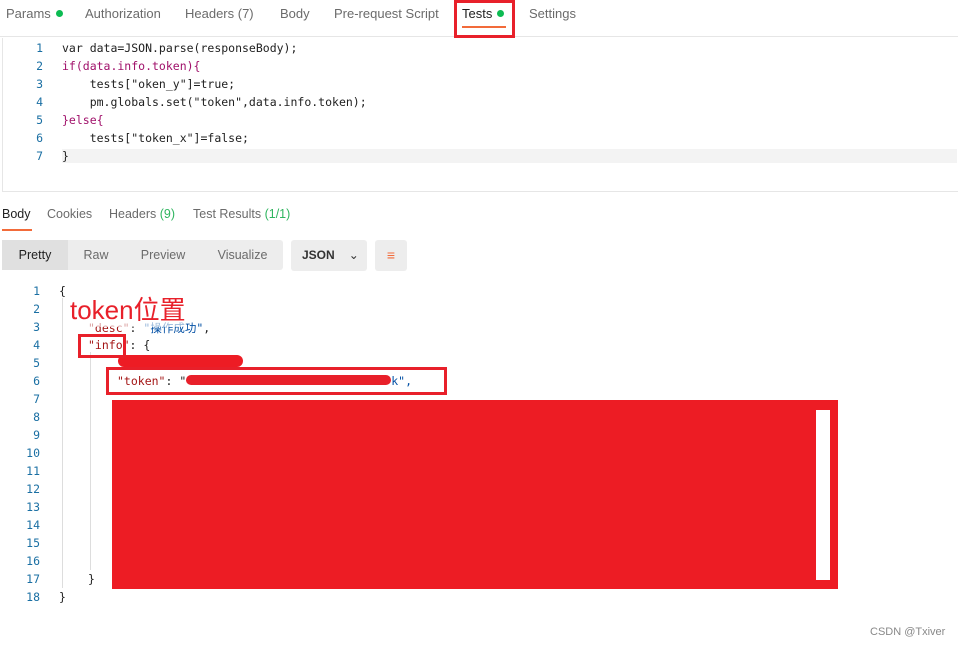 The width and height of the screenshot is (958, 646). I want to click on tab-body: Body, so click(295, 13).